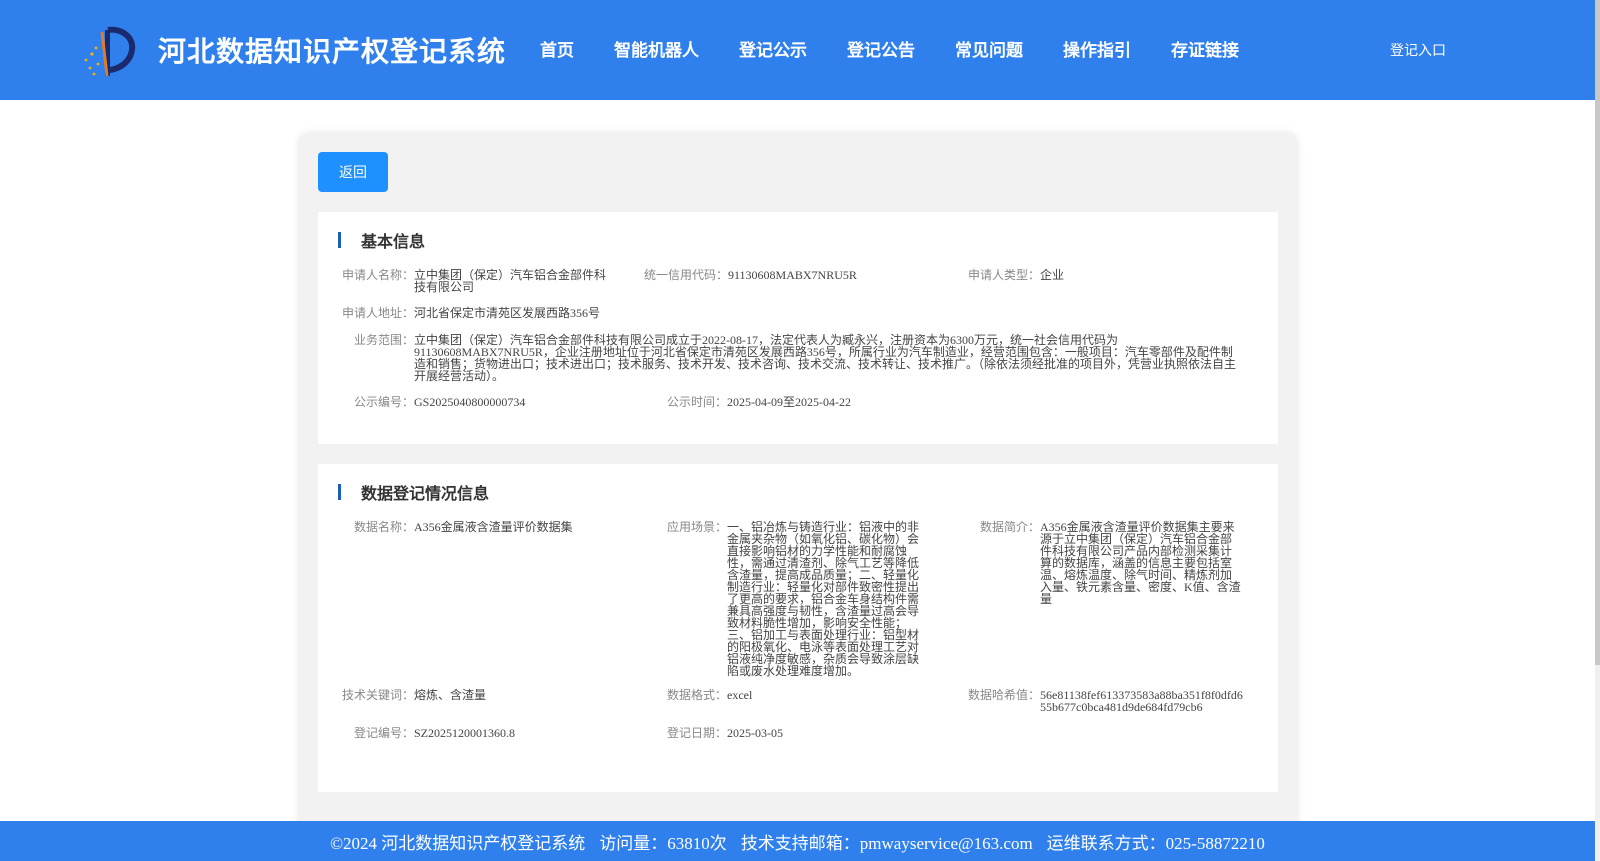 The image size is (1600, 861). I want to click on nav-guide: 操作指引, so click(1097, 49).